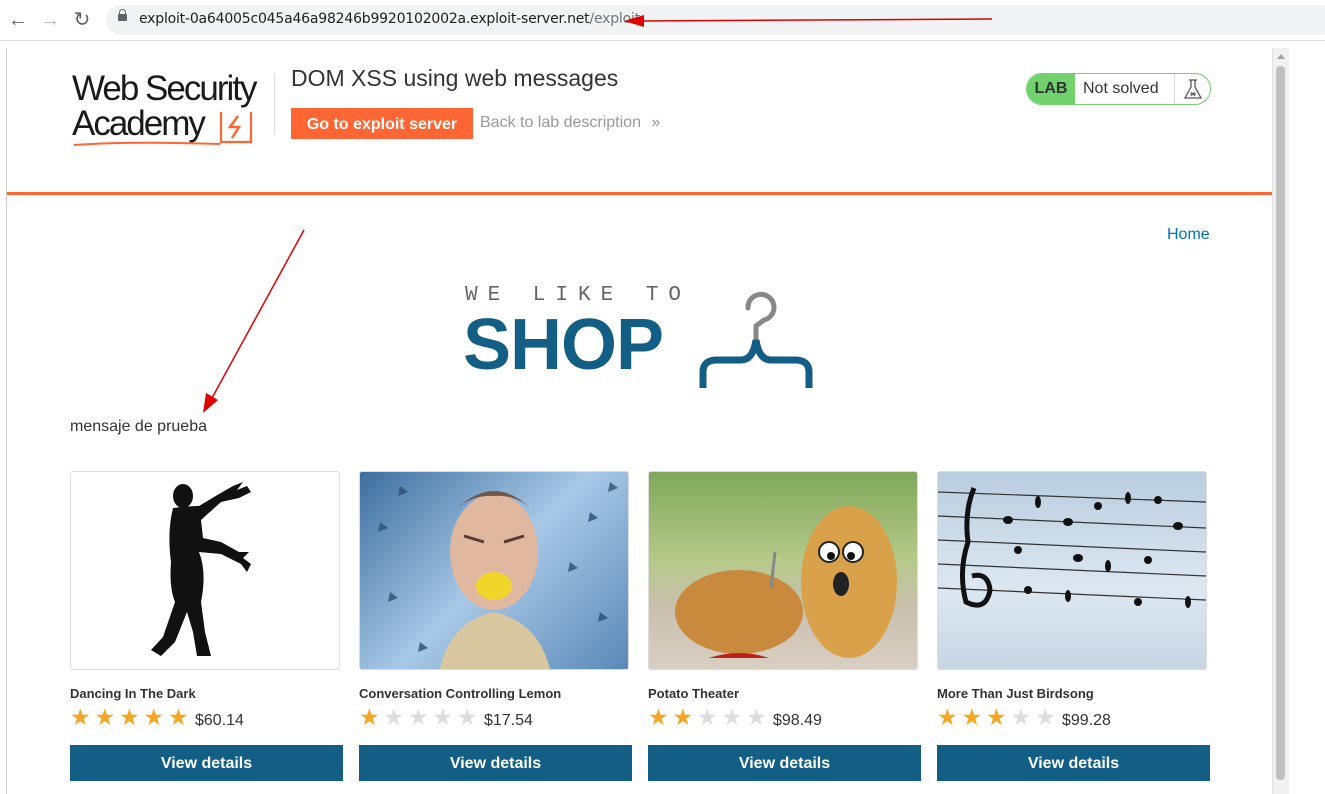  I want to click on forward-arrow-icon: →, so click(50, 20).